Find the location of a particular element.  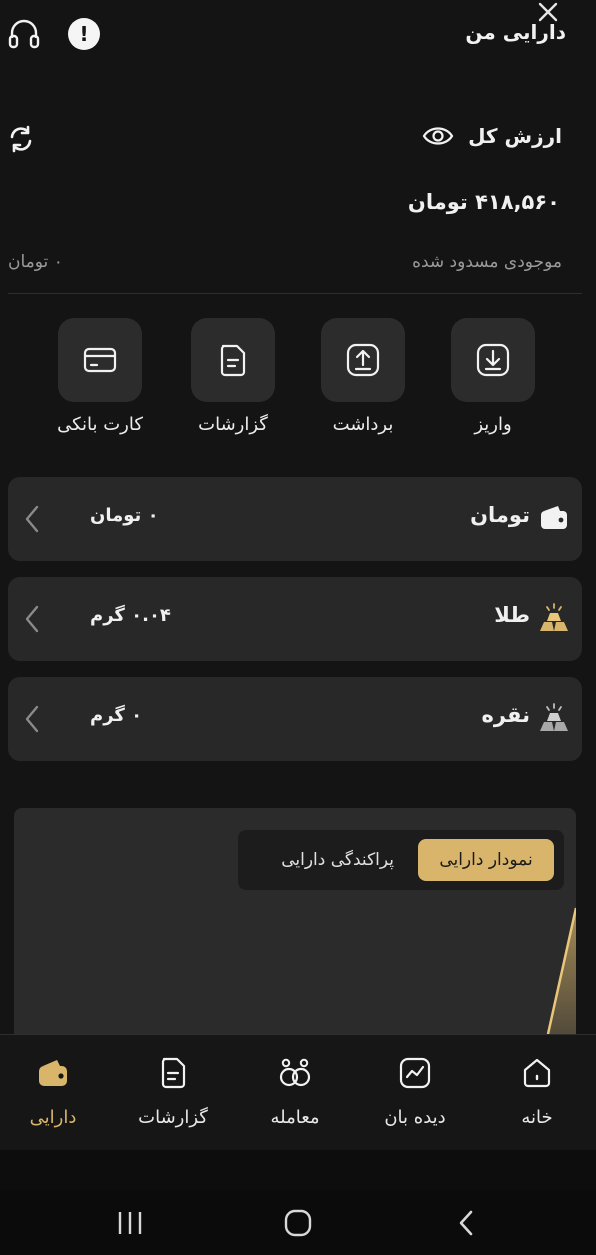

trade-icon is located at coordinates (295, 1073).